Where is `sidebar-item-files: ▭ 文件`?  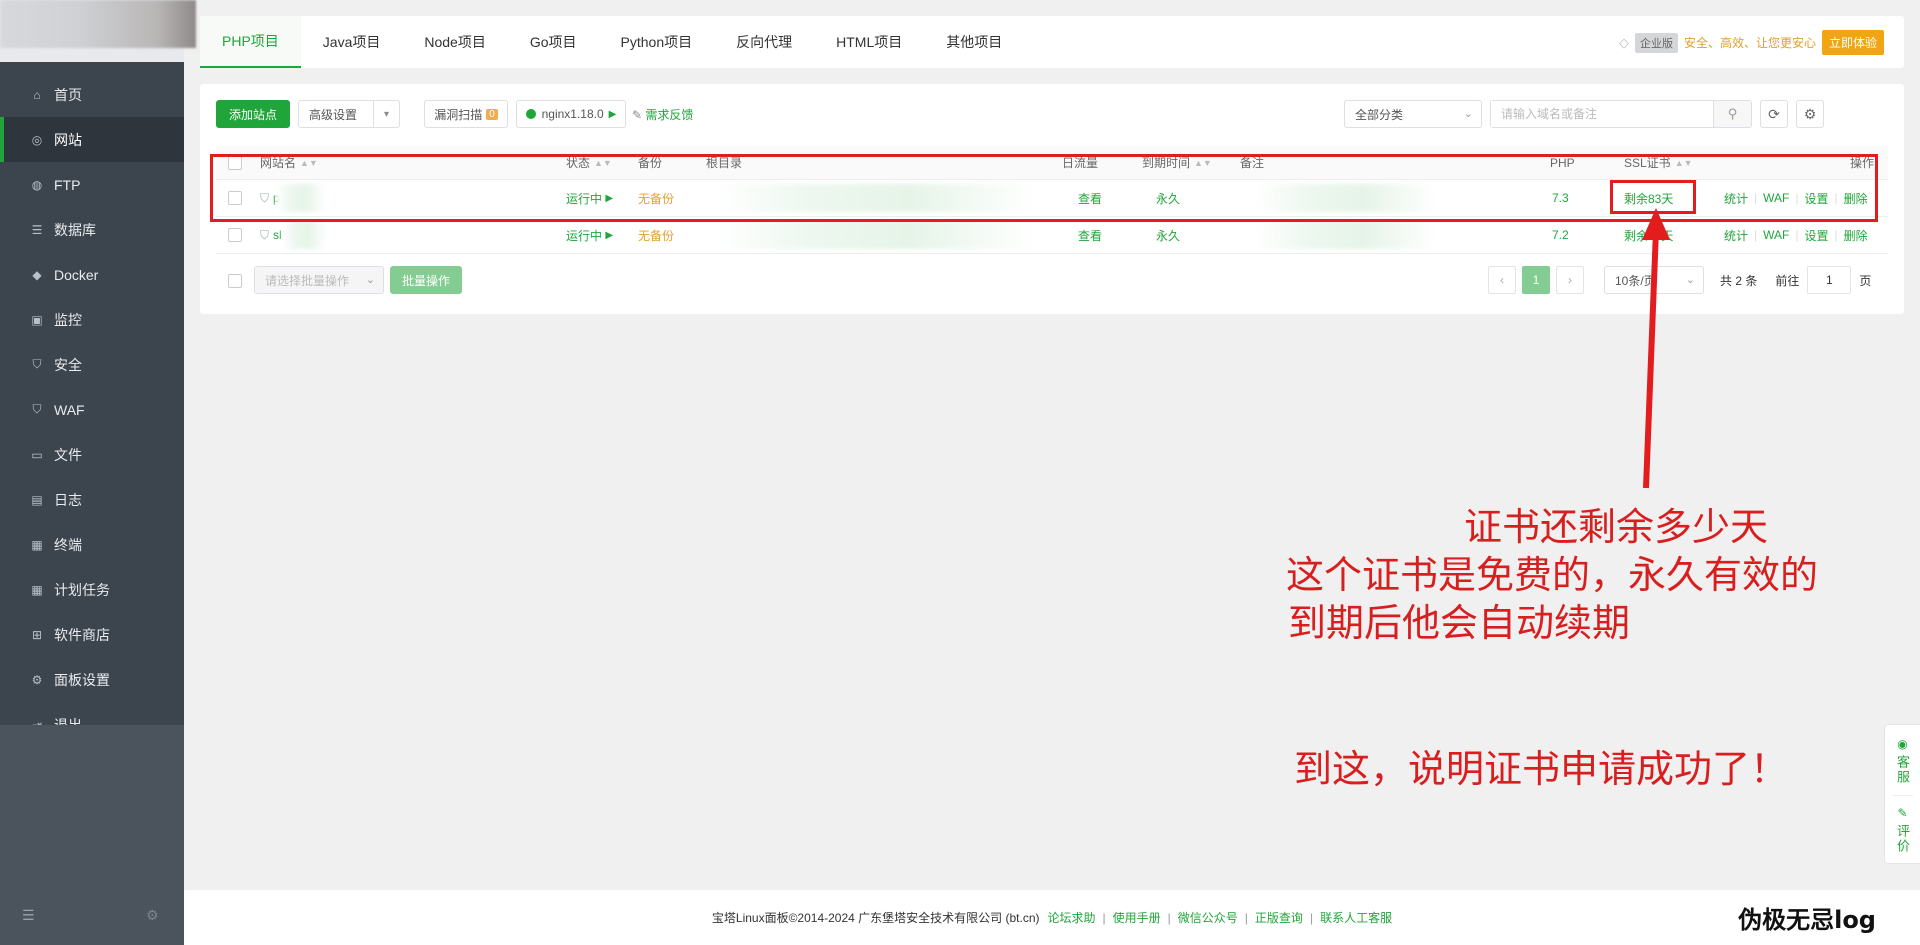 sidebar-item-files: ▭ 文件 is located at coordinates (92, 454).